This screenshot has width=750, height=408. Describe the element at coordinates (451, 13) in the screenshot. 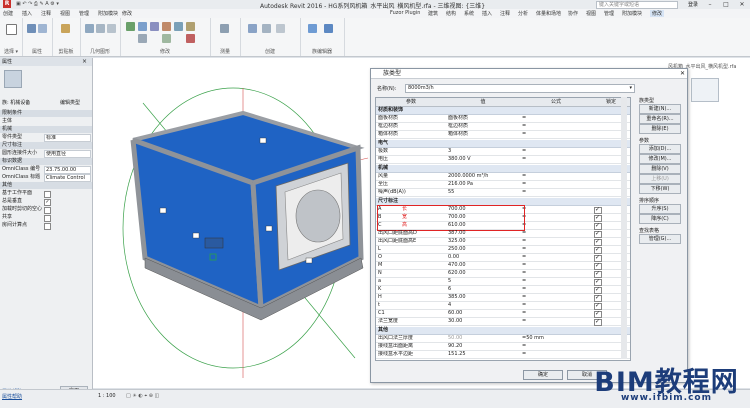

I see `tab-structure: 结构` at that location.